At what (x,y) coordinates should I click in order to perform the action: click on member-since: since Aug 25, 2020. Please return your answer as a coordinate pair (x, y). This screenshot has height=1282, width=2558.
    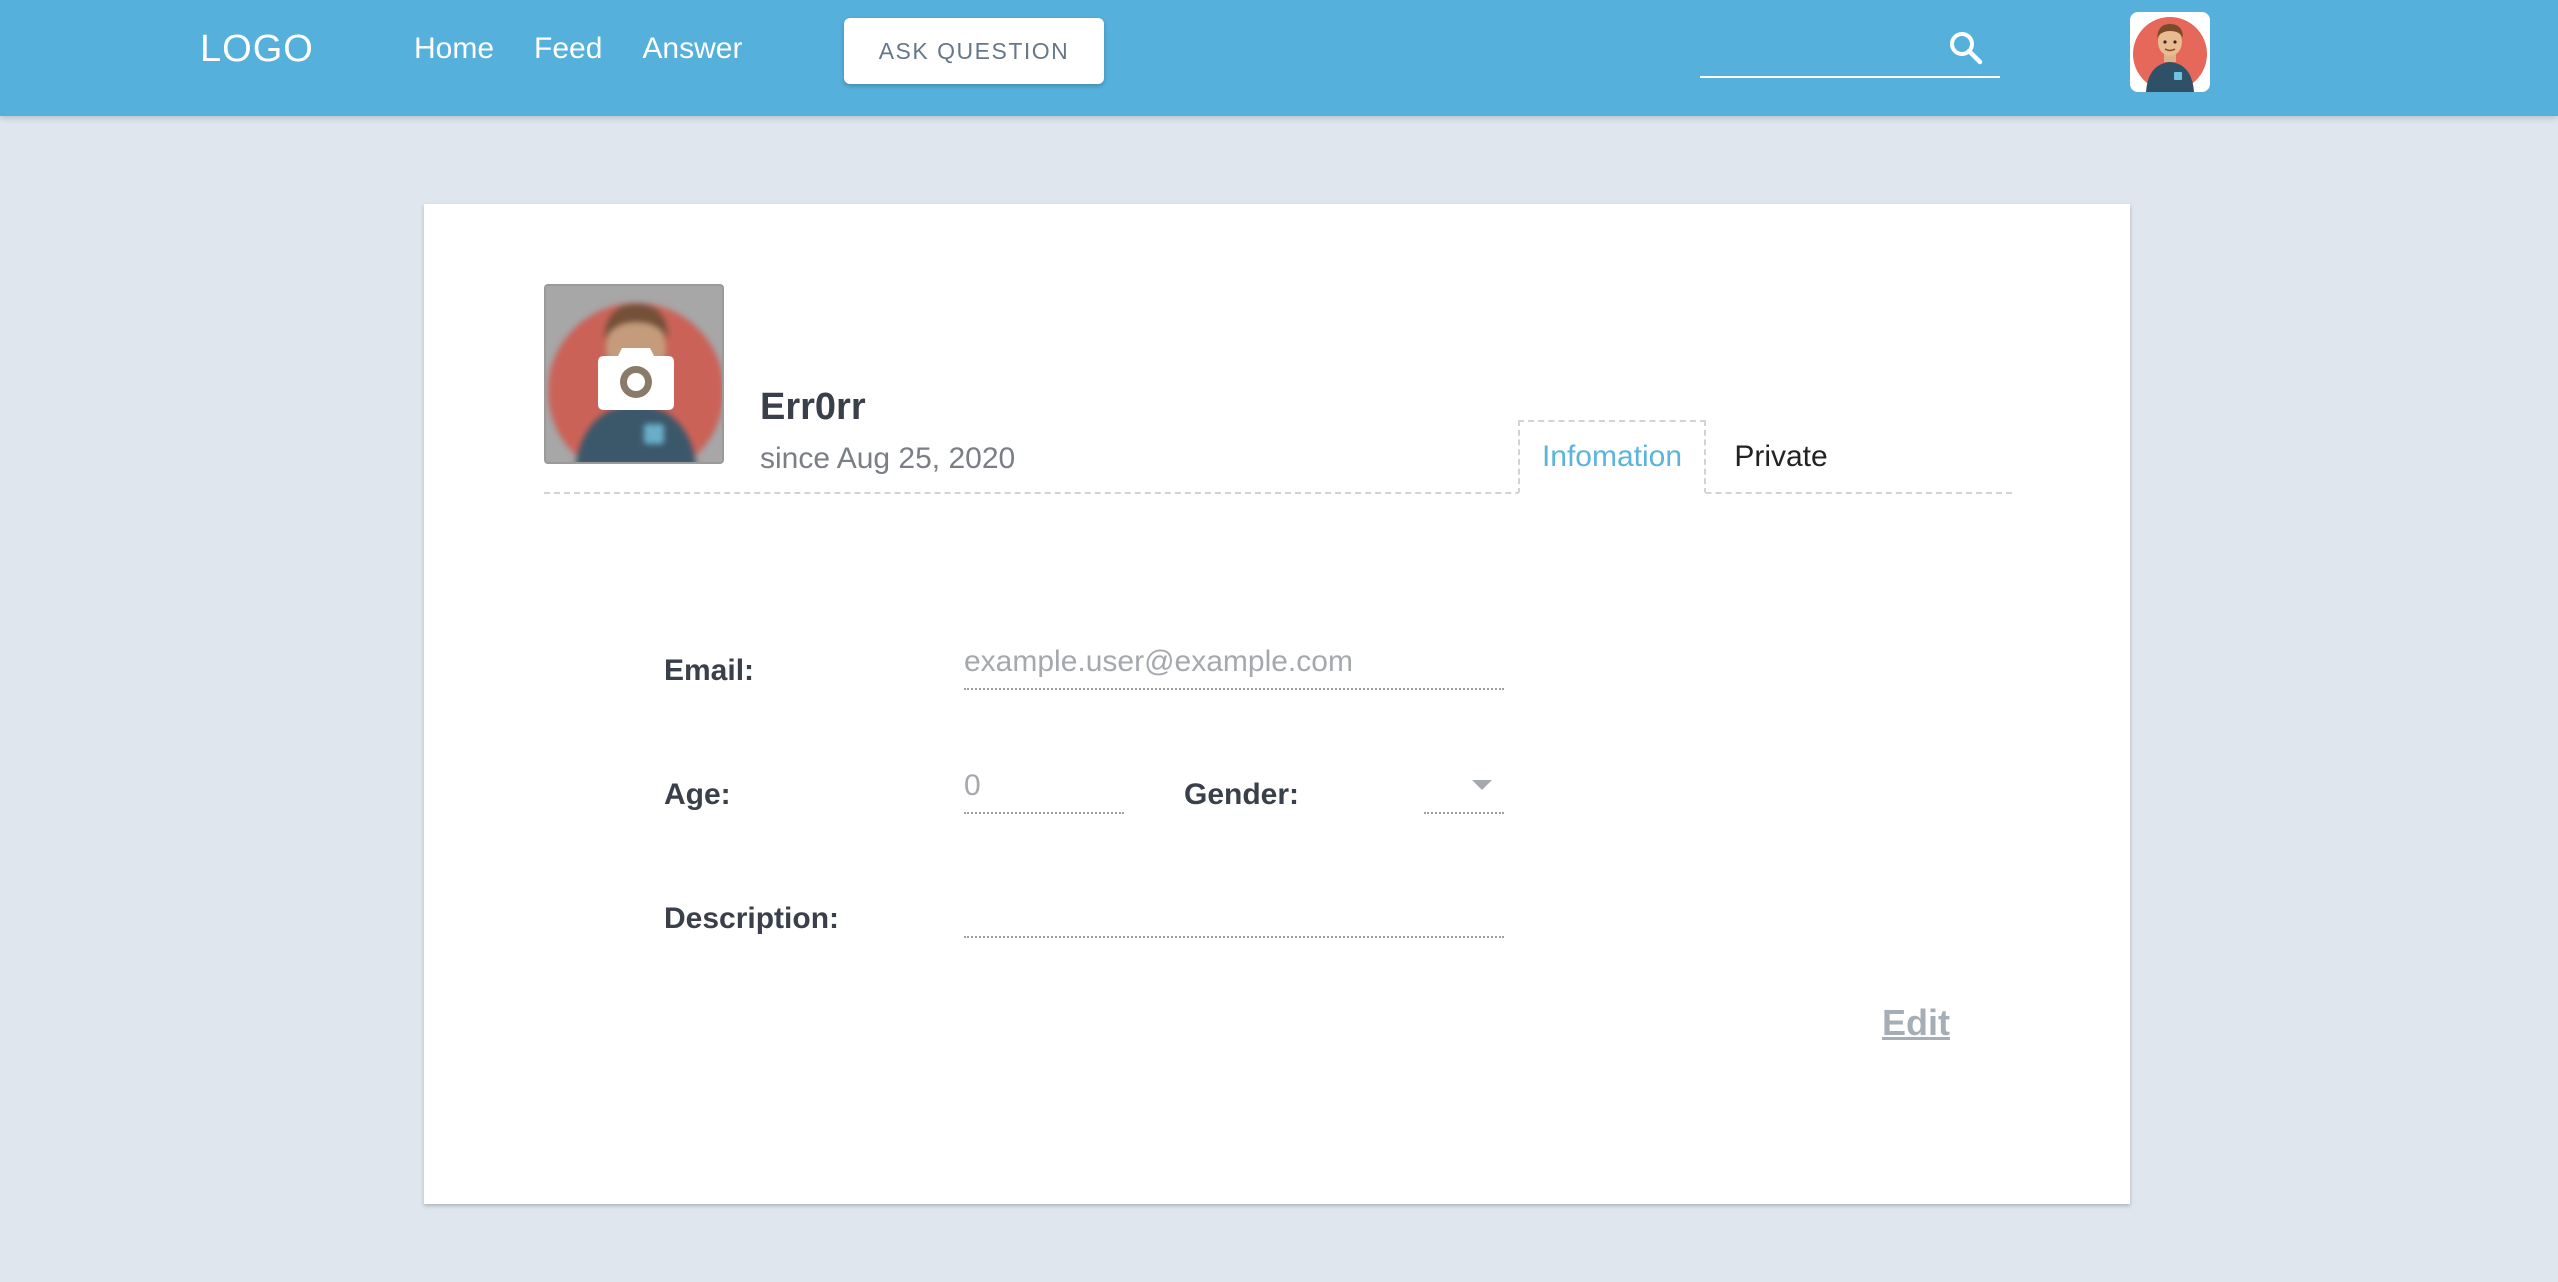
    Looking at the image, I should click on (888, 458).